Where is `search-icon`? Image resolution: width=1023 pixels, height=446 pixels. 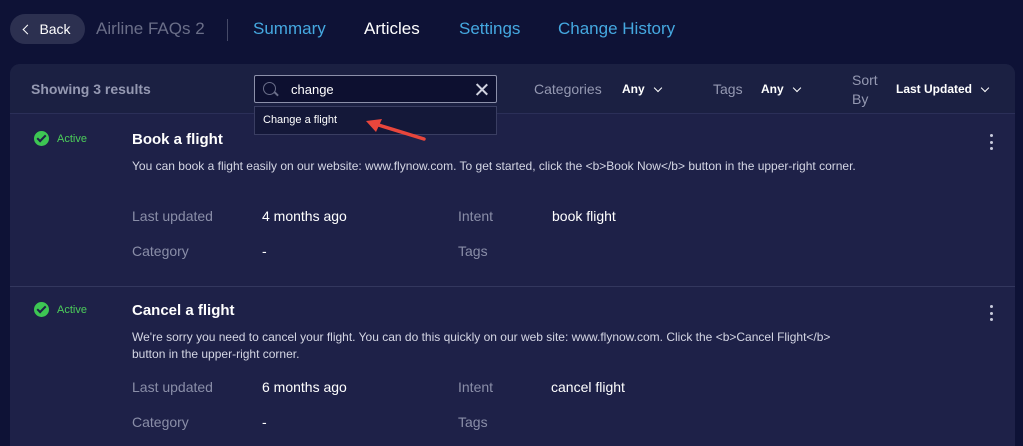 search-icon is located at coordinates (269, 88).